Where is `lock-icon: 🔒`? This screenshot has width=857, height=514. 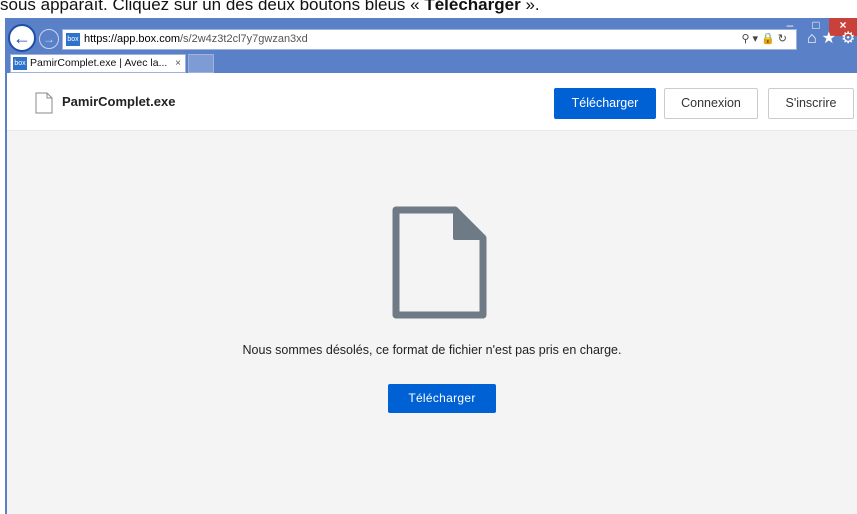
lock-icon: 🔒 is located at coordinates (769, 39).